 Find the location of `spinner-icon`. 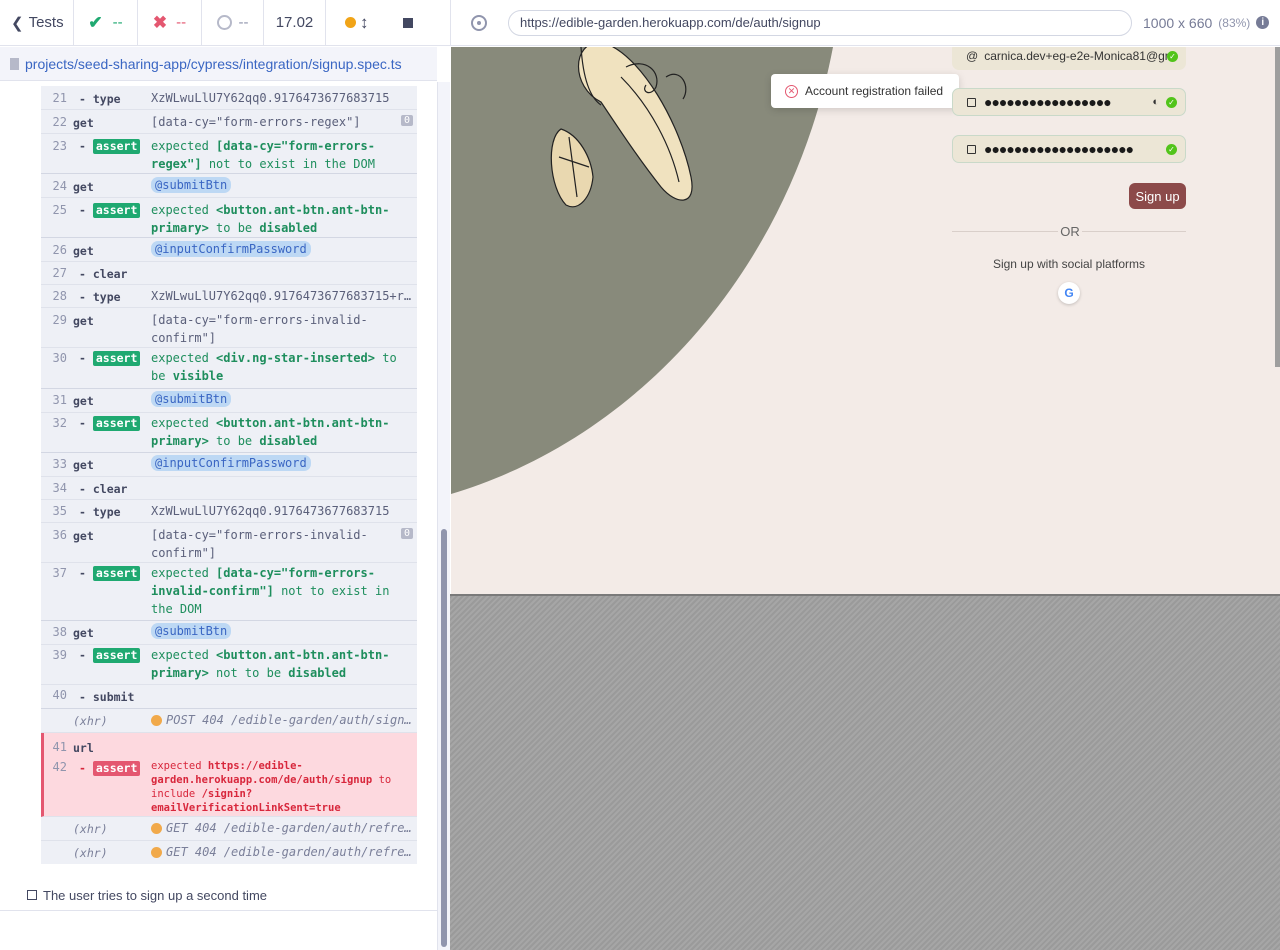

spinner-icon is located at coordinates (224, 22).